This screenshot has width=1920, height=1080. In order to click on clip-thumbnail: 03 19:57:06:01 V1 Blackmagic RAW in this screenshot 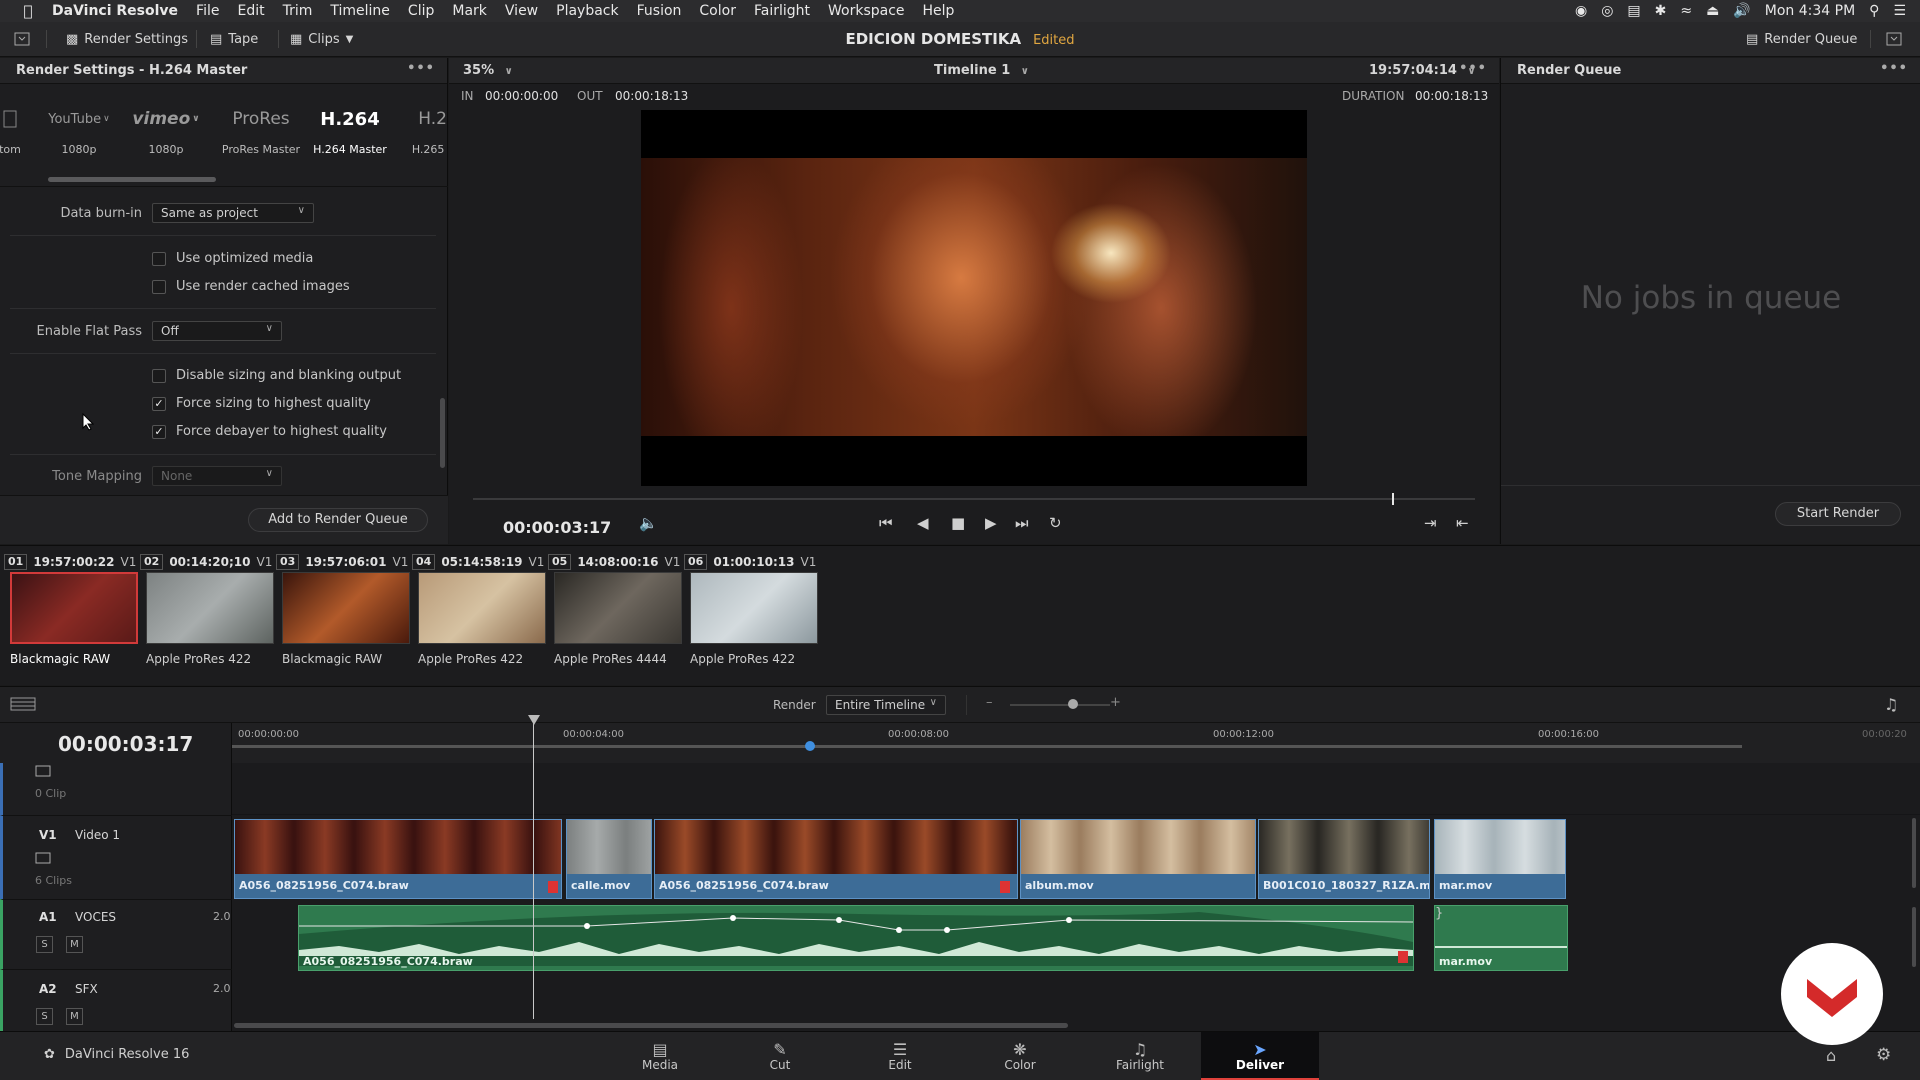, I will do `click(344, 609)`.